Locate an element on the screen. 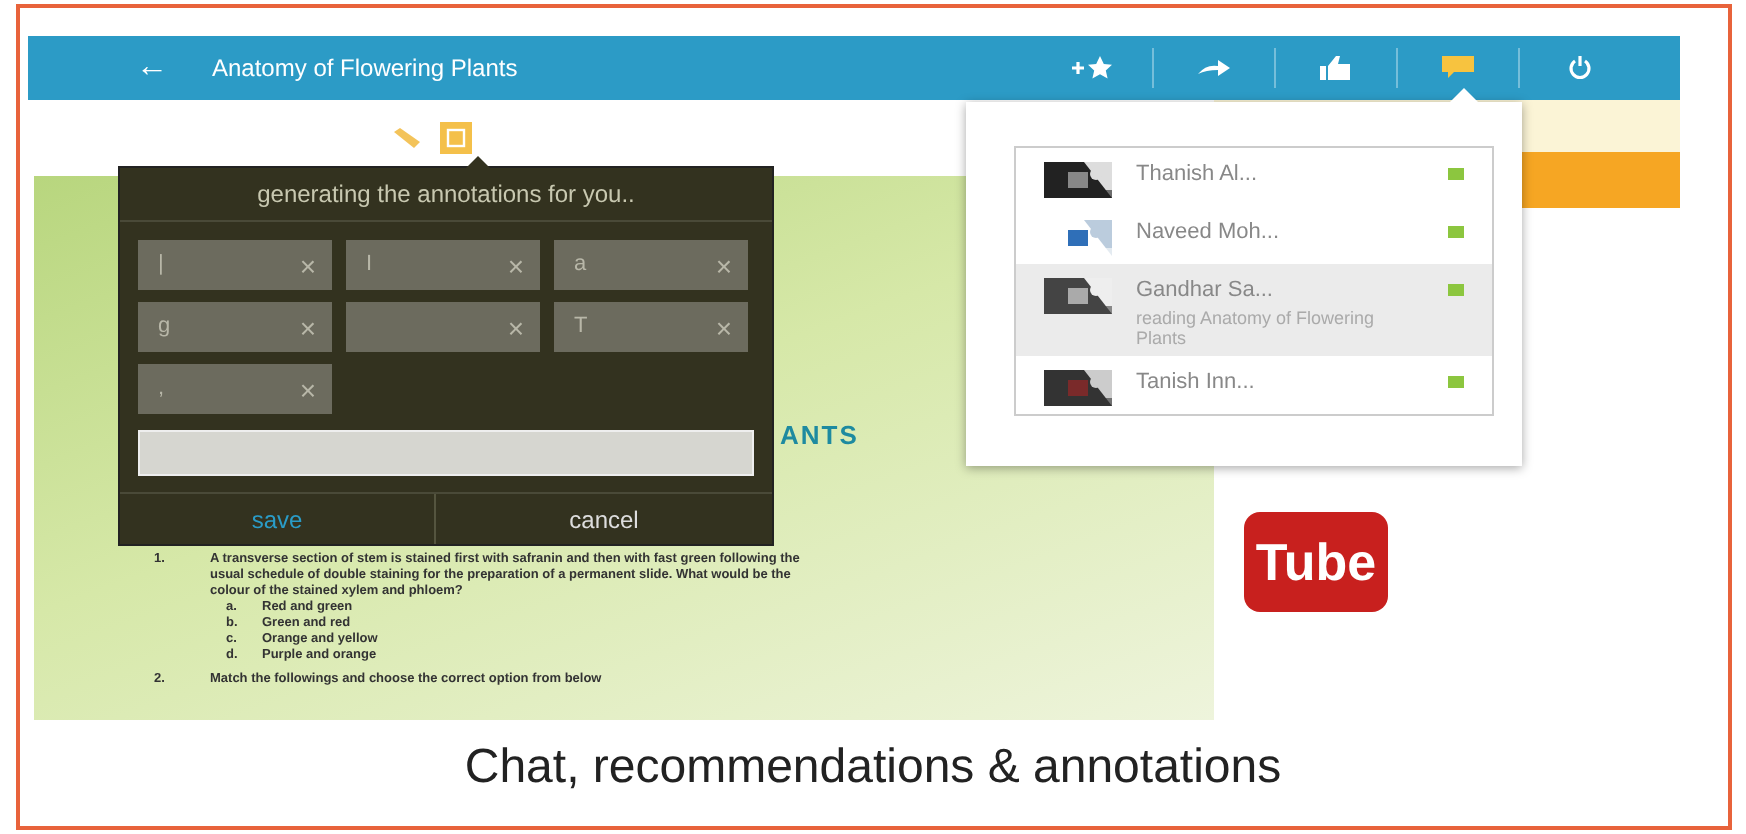 This screenshot has width=1746, height=834. save-button: save is located at coordinates (278, 519).